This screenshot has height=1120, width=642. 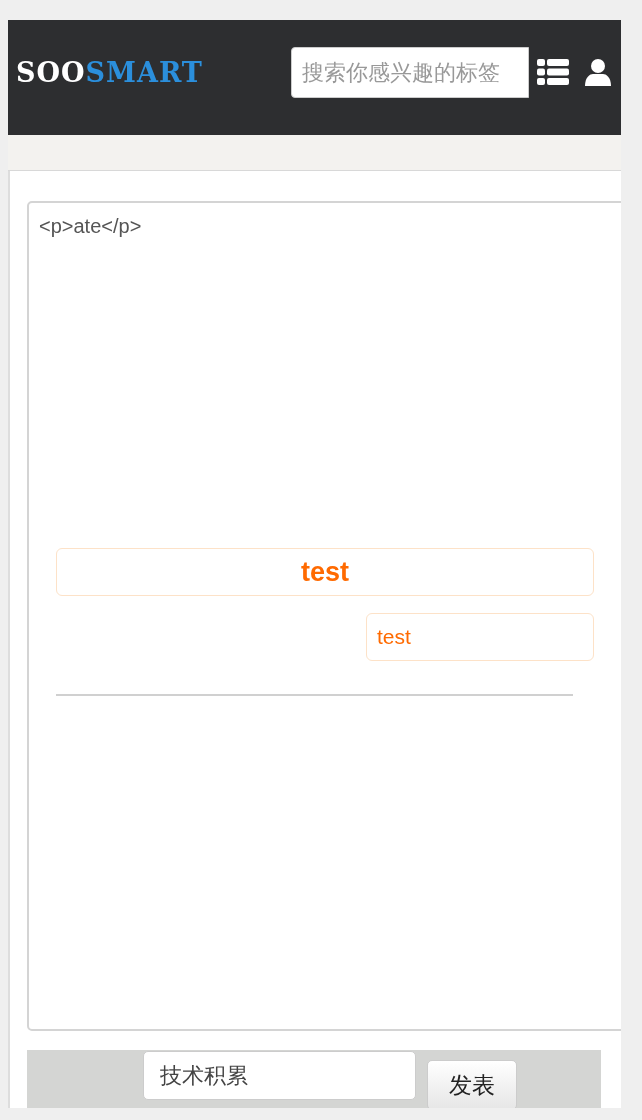 I want to click on tag-text: test, so click(x=480, y=637).